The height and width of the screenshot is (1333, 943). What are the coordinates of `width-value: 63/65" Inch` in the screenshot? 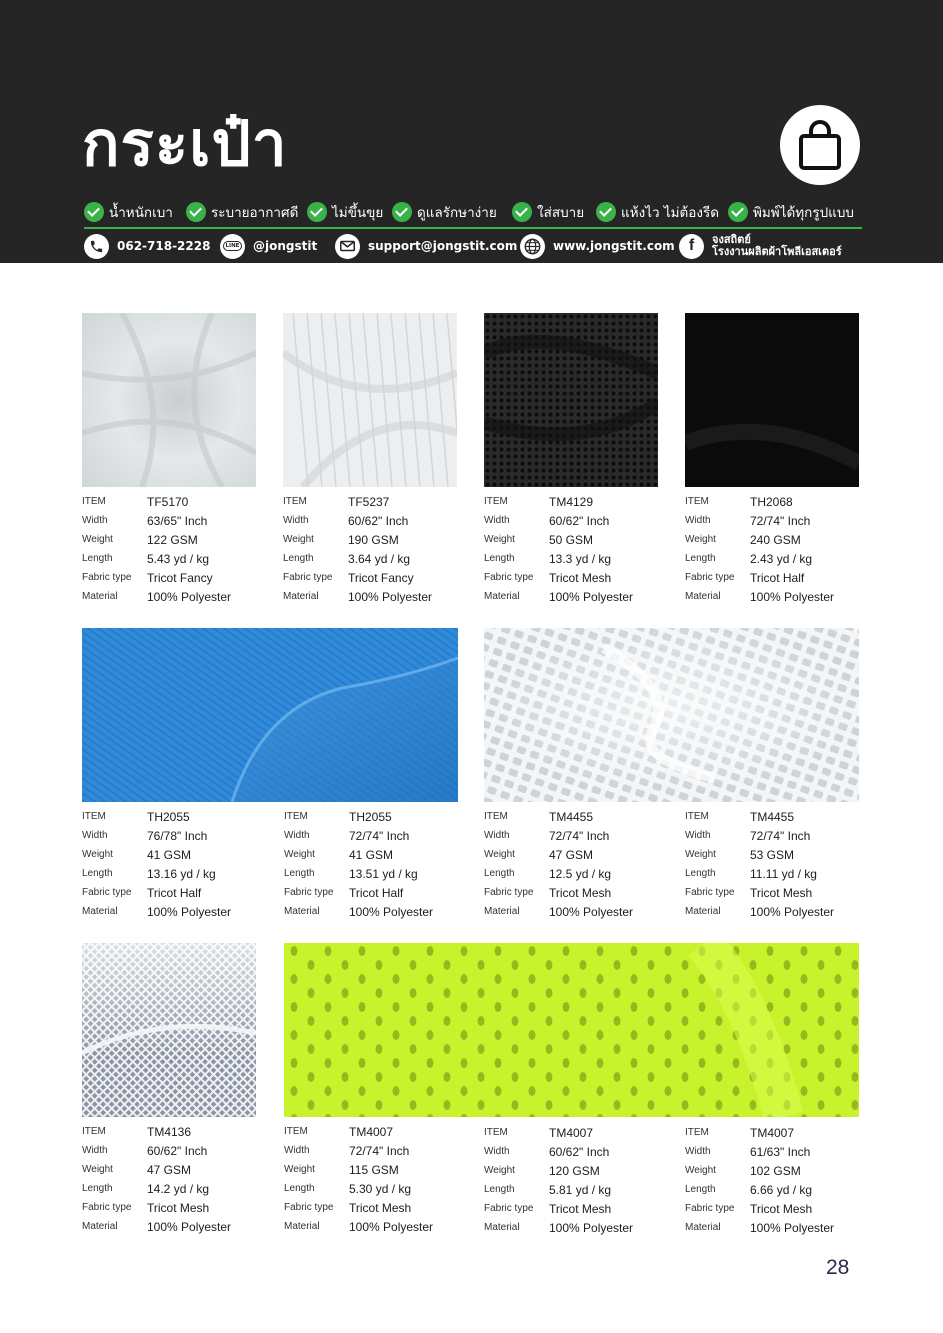 It's located at (177, 520).